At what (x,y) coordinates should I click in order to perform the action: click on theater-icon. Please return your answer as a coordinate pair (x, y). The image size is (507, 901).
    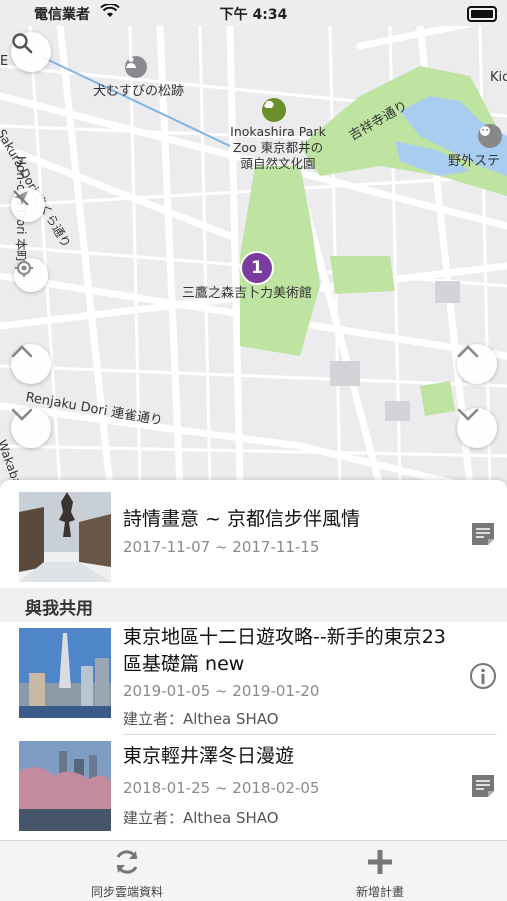
    Looking at the image, I should click on (490, 136).